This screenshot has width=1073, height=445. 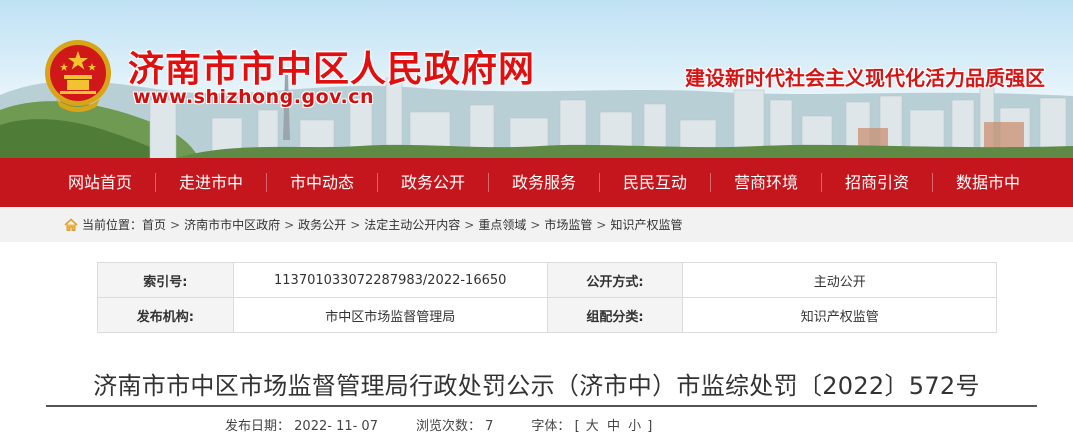 What do you see at coordinates (100, 182) in the screenshot?
I see `nav-item: 网站首页` at bounding box center [100, 182].